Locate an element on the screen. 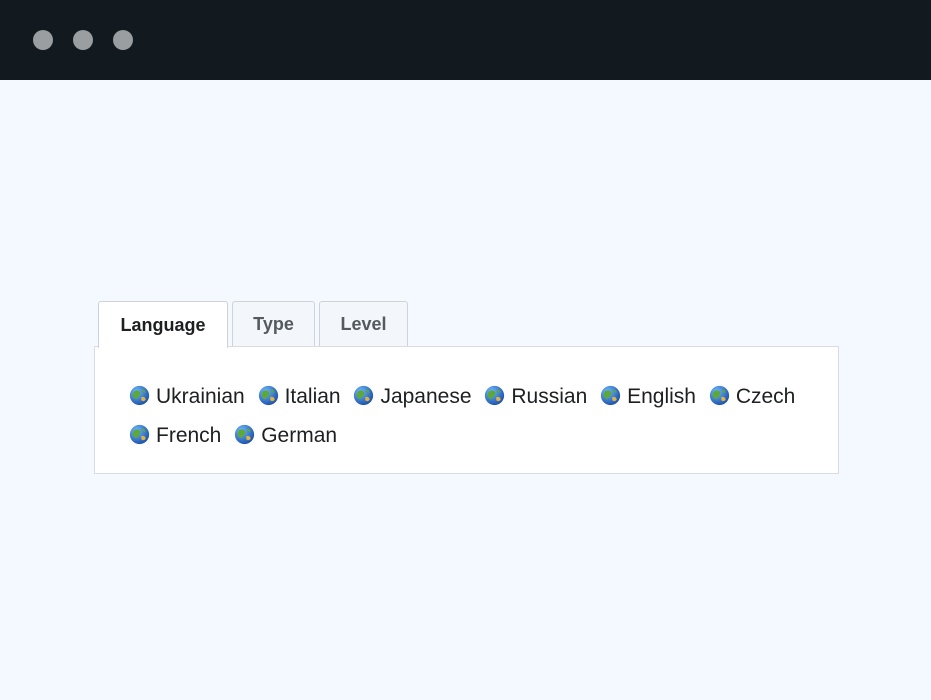 The height and width of the screenshot is (700, 931). language-label: Italian is located at coordinates (312, 396).